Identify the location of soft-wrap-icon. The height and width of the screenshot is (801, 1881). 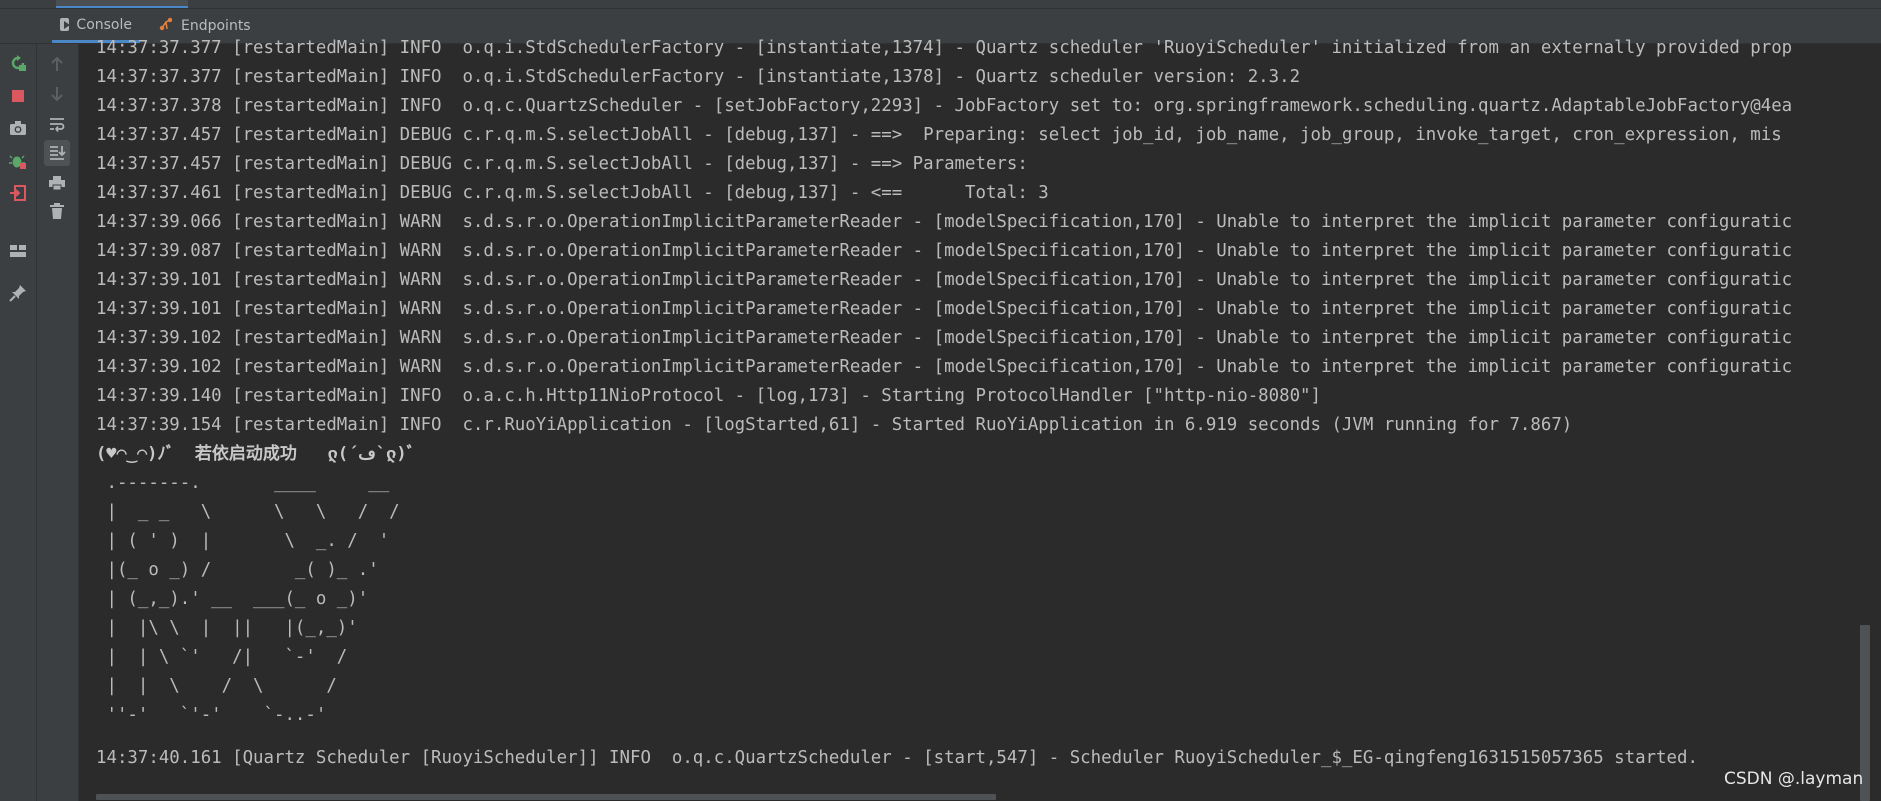
(57, 124).